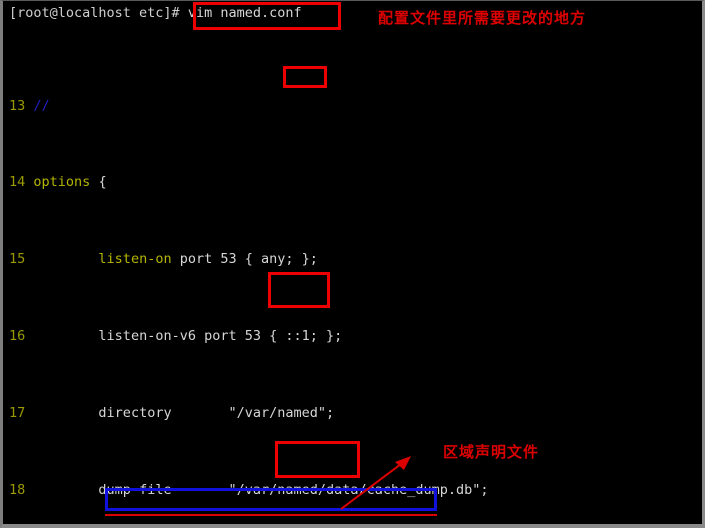  I want to click on code-line: 14 options {, so click(58, 182).